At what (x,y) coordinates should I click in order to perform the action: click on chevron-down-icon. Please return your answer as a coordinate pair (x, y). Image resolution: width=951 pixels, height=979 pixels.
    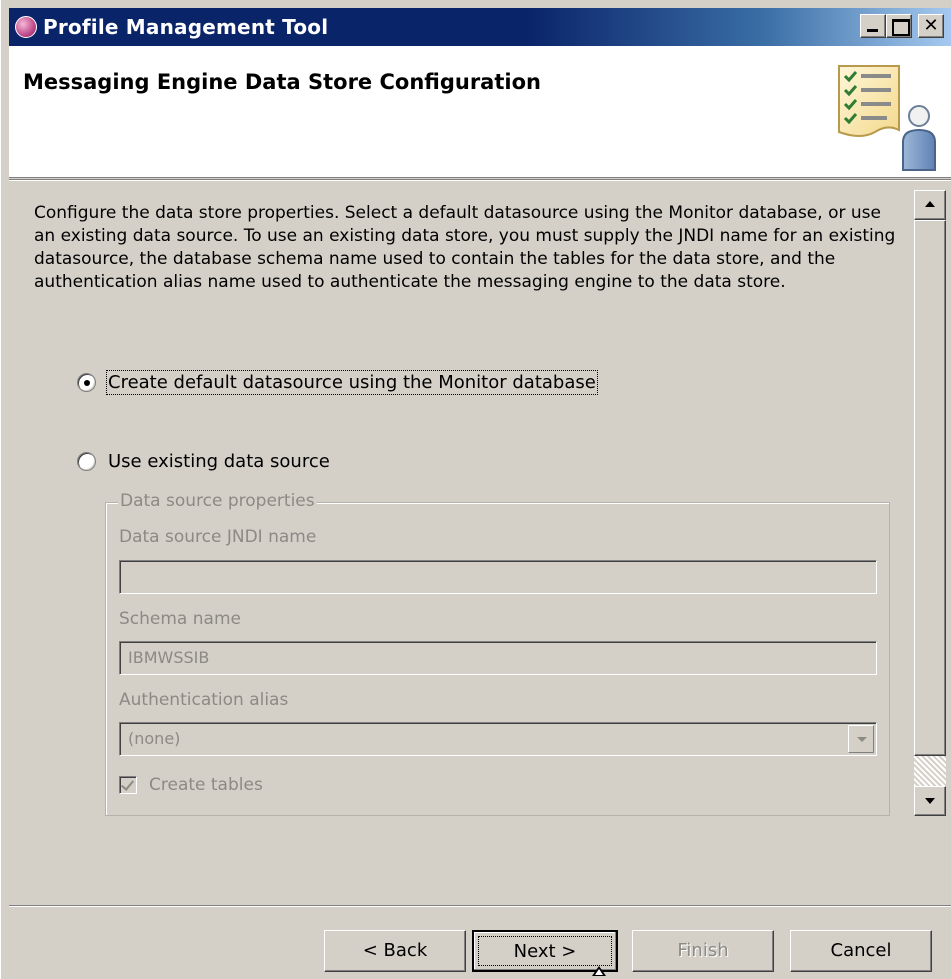
    Looking at the image, I should click on (861, 739).